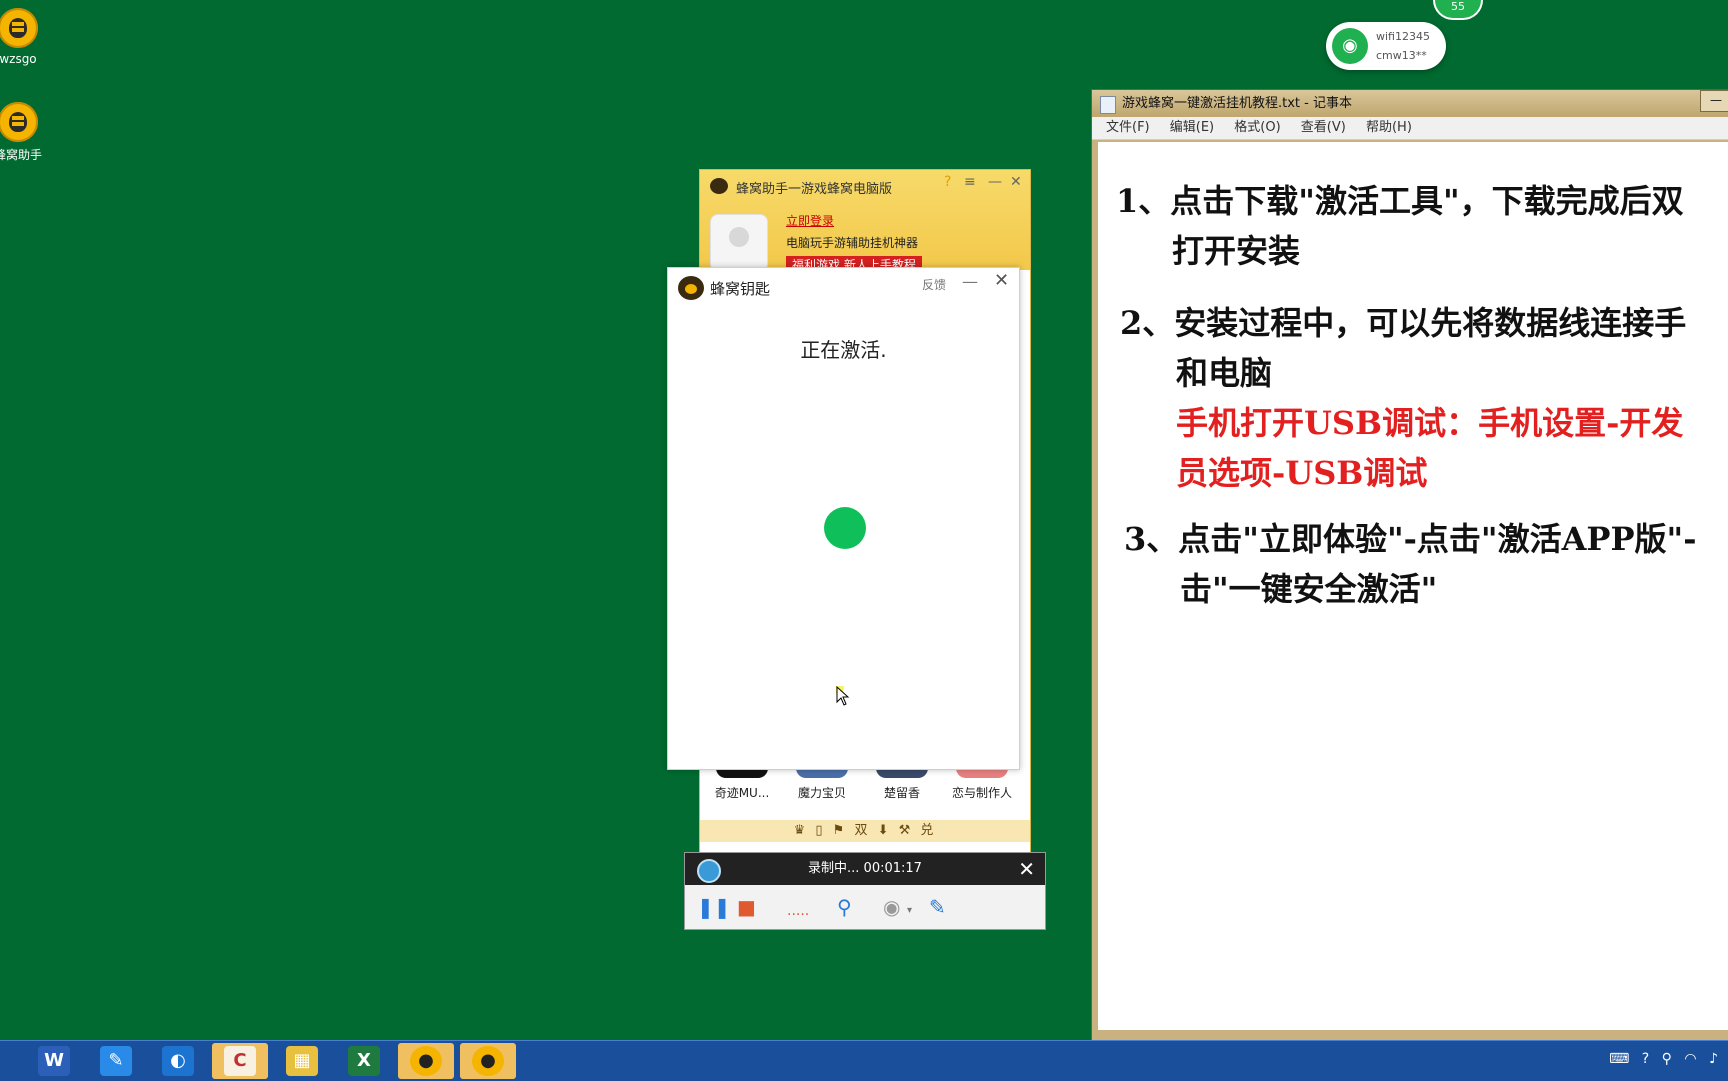 This screenshot has height=1081, width=1728. I want to click on taskbar-beehive: ●, so click(426, 1061).